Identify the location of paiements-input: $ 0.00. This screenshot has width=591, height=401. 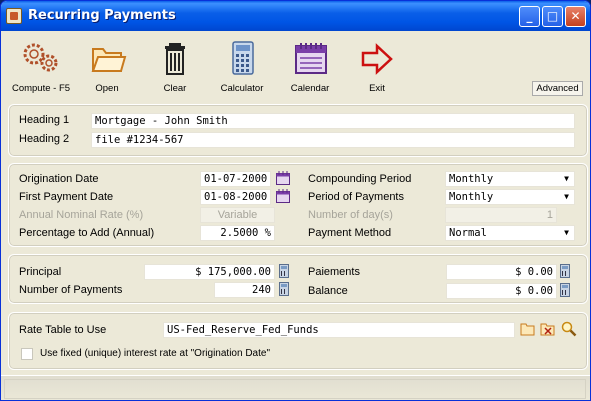
(501, 272).